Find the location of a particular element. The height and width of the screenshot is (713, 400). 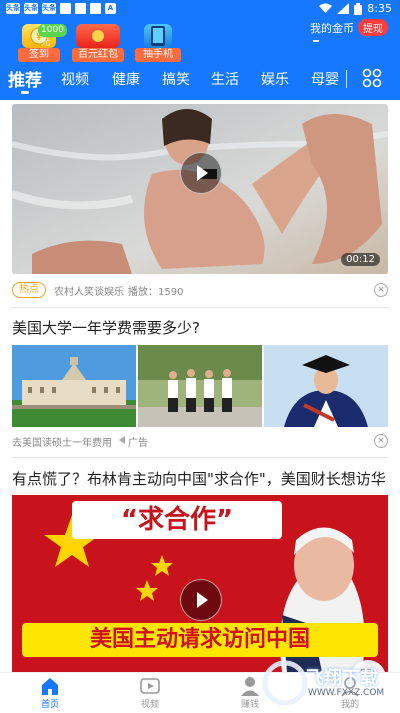

hot-tag: 热点 is located at coordinates (29, 290).